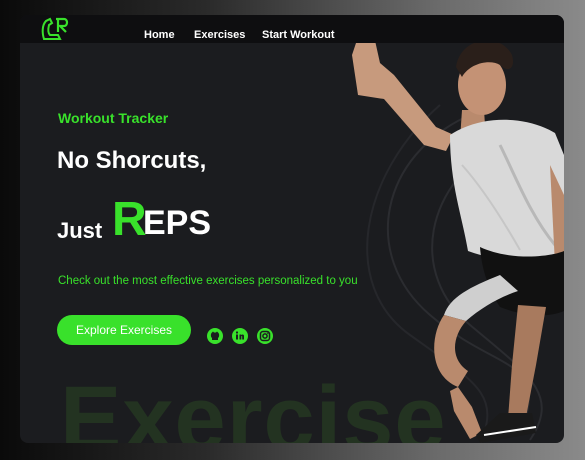 This screenshot has height=460, width=585. What do you see at coordinates (124, 330) in the screenshot?
I see `explore-exercises-button: Explore Exercises` at bounding box center [124, 330].